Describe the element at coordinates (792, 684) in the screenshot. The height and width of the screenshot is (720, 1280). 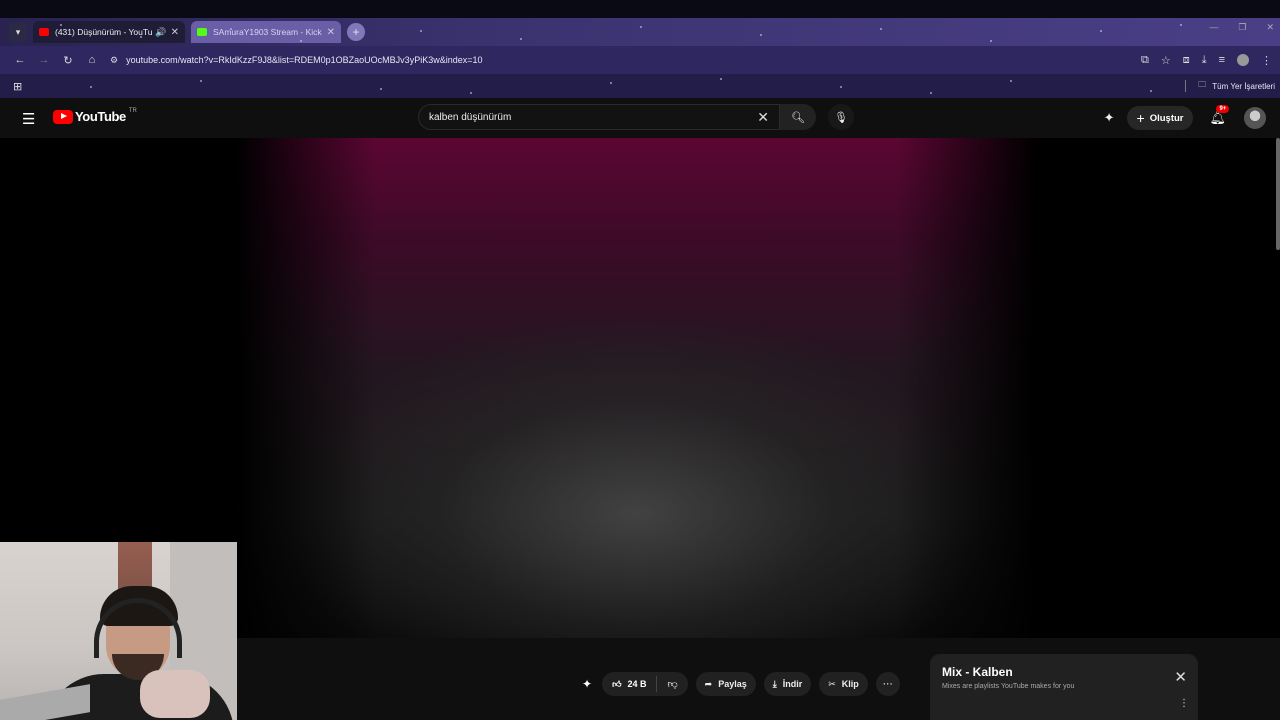
I see `download-label: İndir` at that location.